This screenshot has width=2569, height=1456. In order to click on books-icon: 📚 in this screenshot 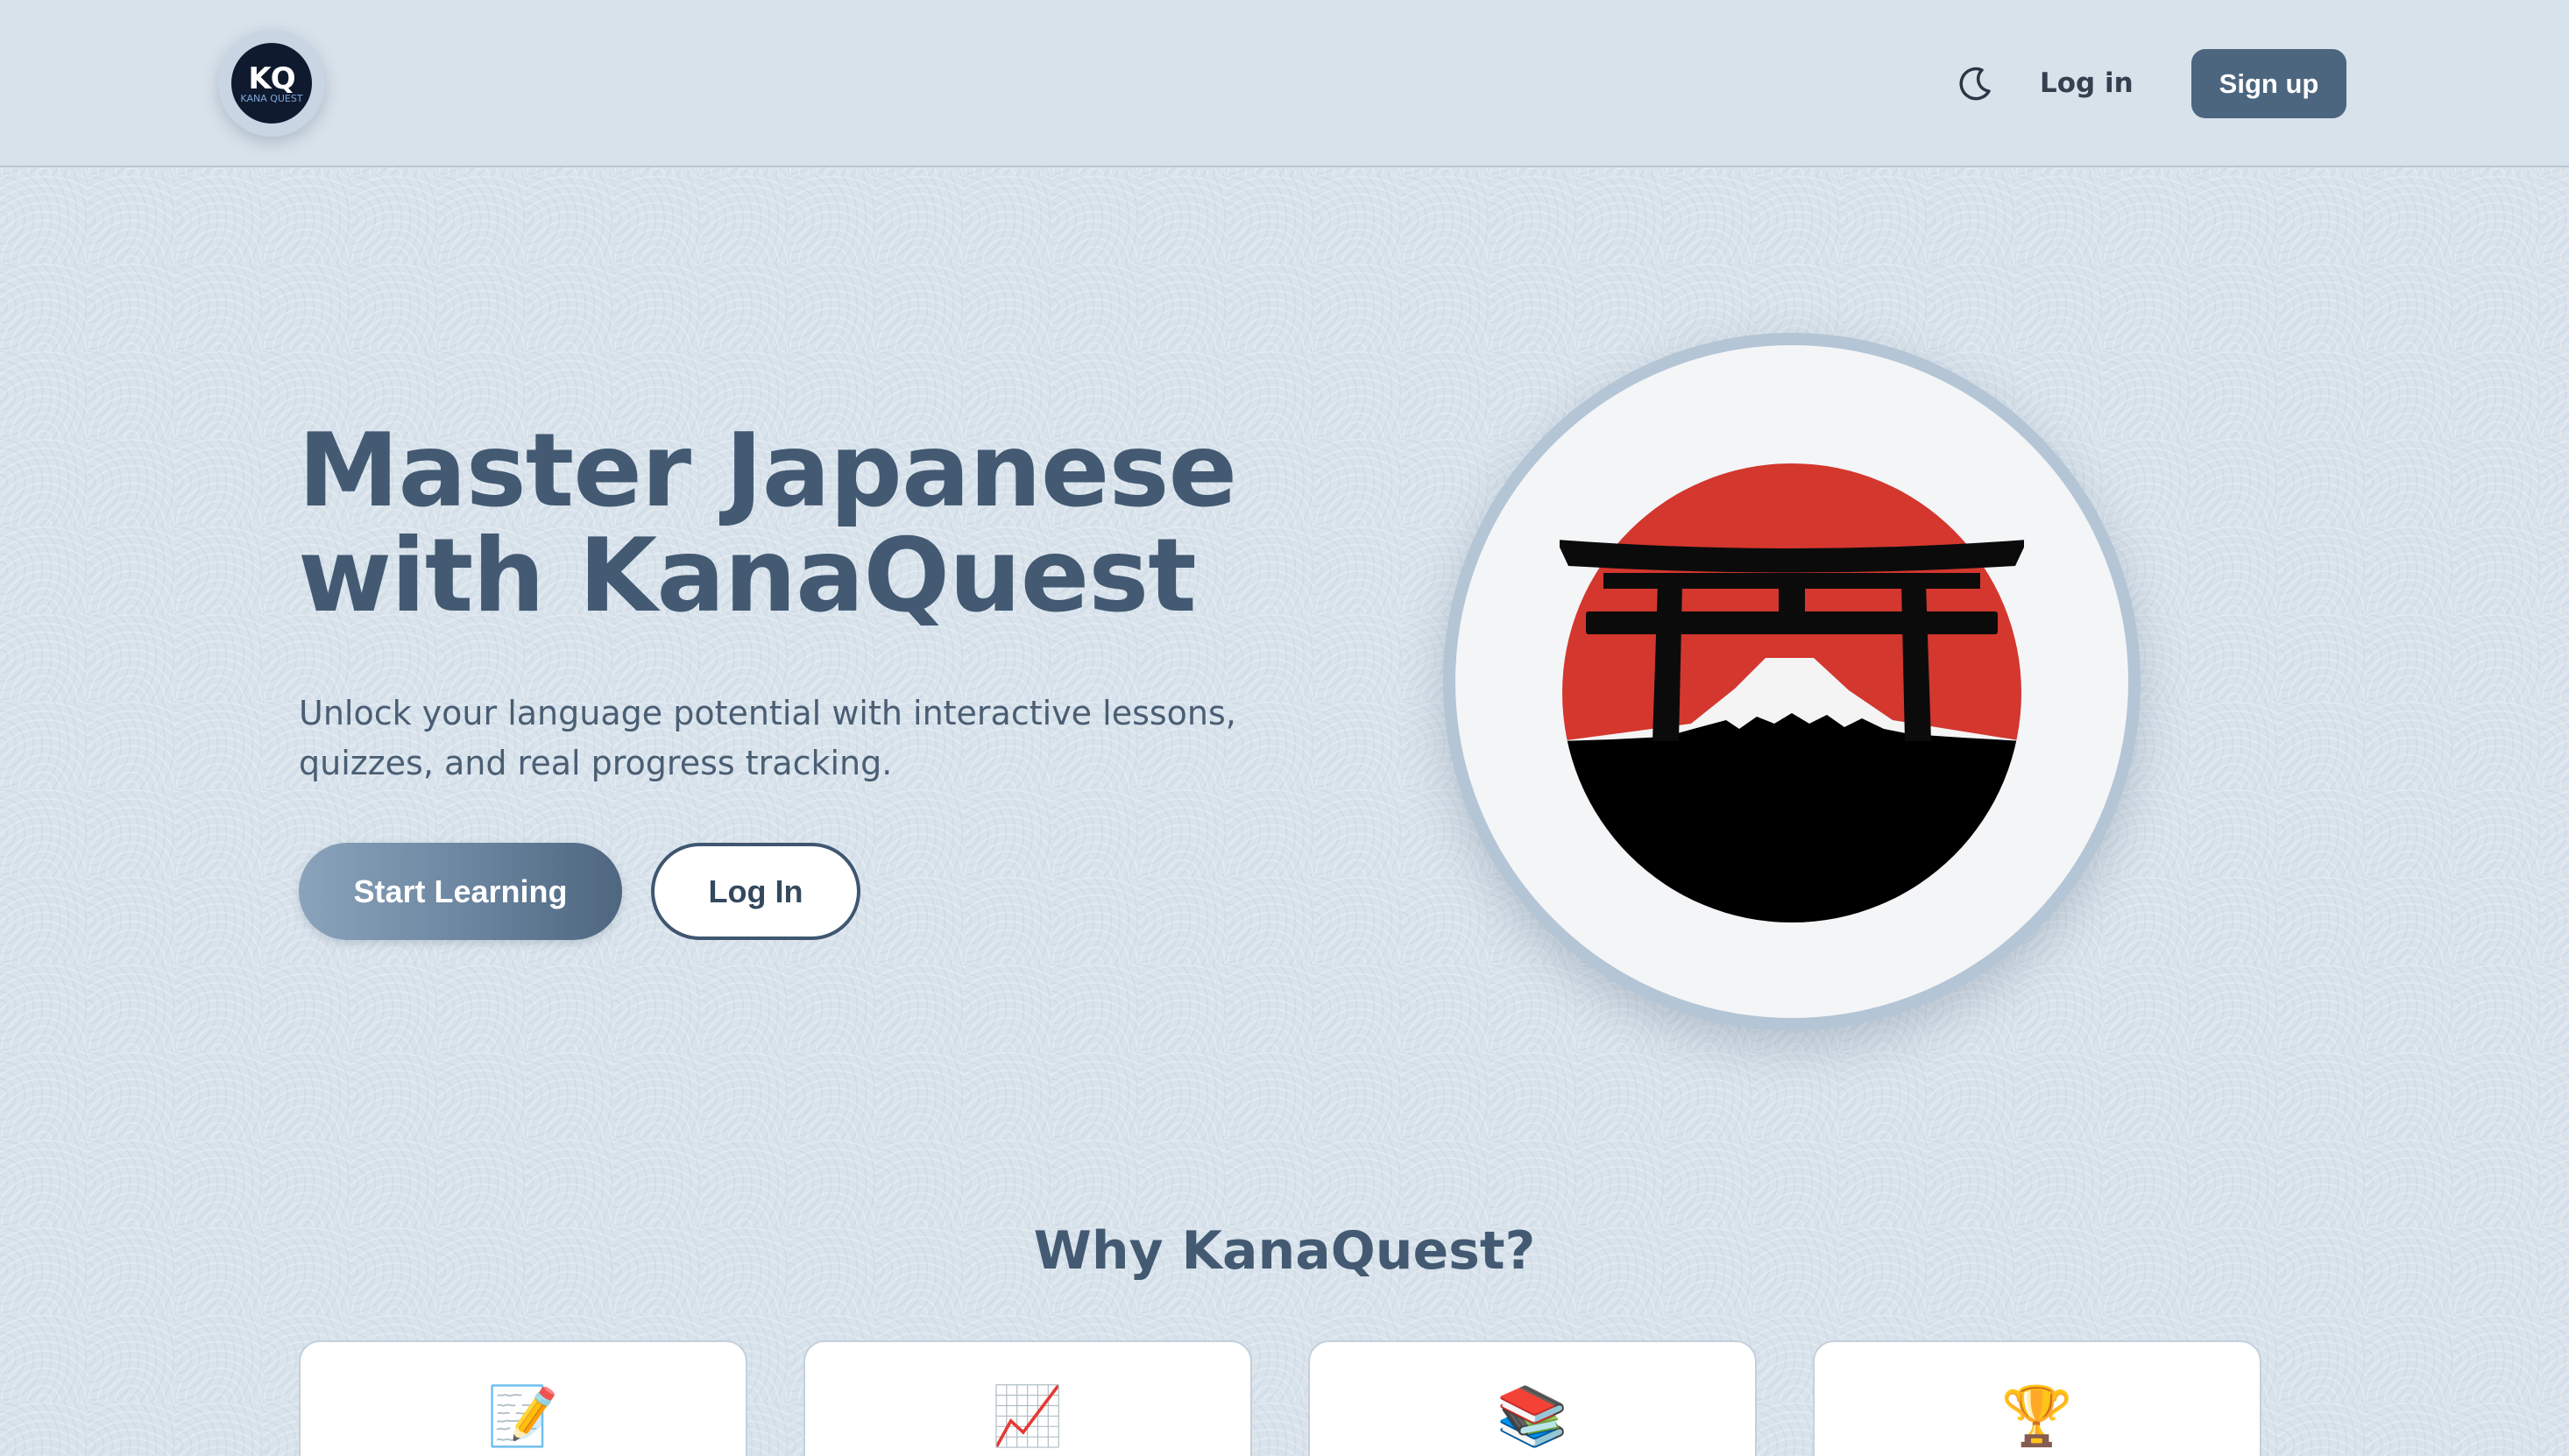, I will do `click(1532, 1416)`.